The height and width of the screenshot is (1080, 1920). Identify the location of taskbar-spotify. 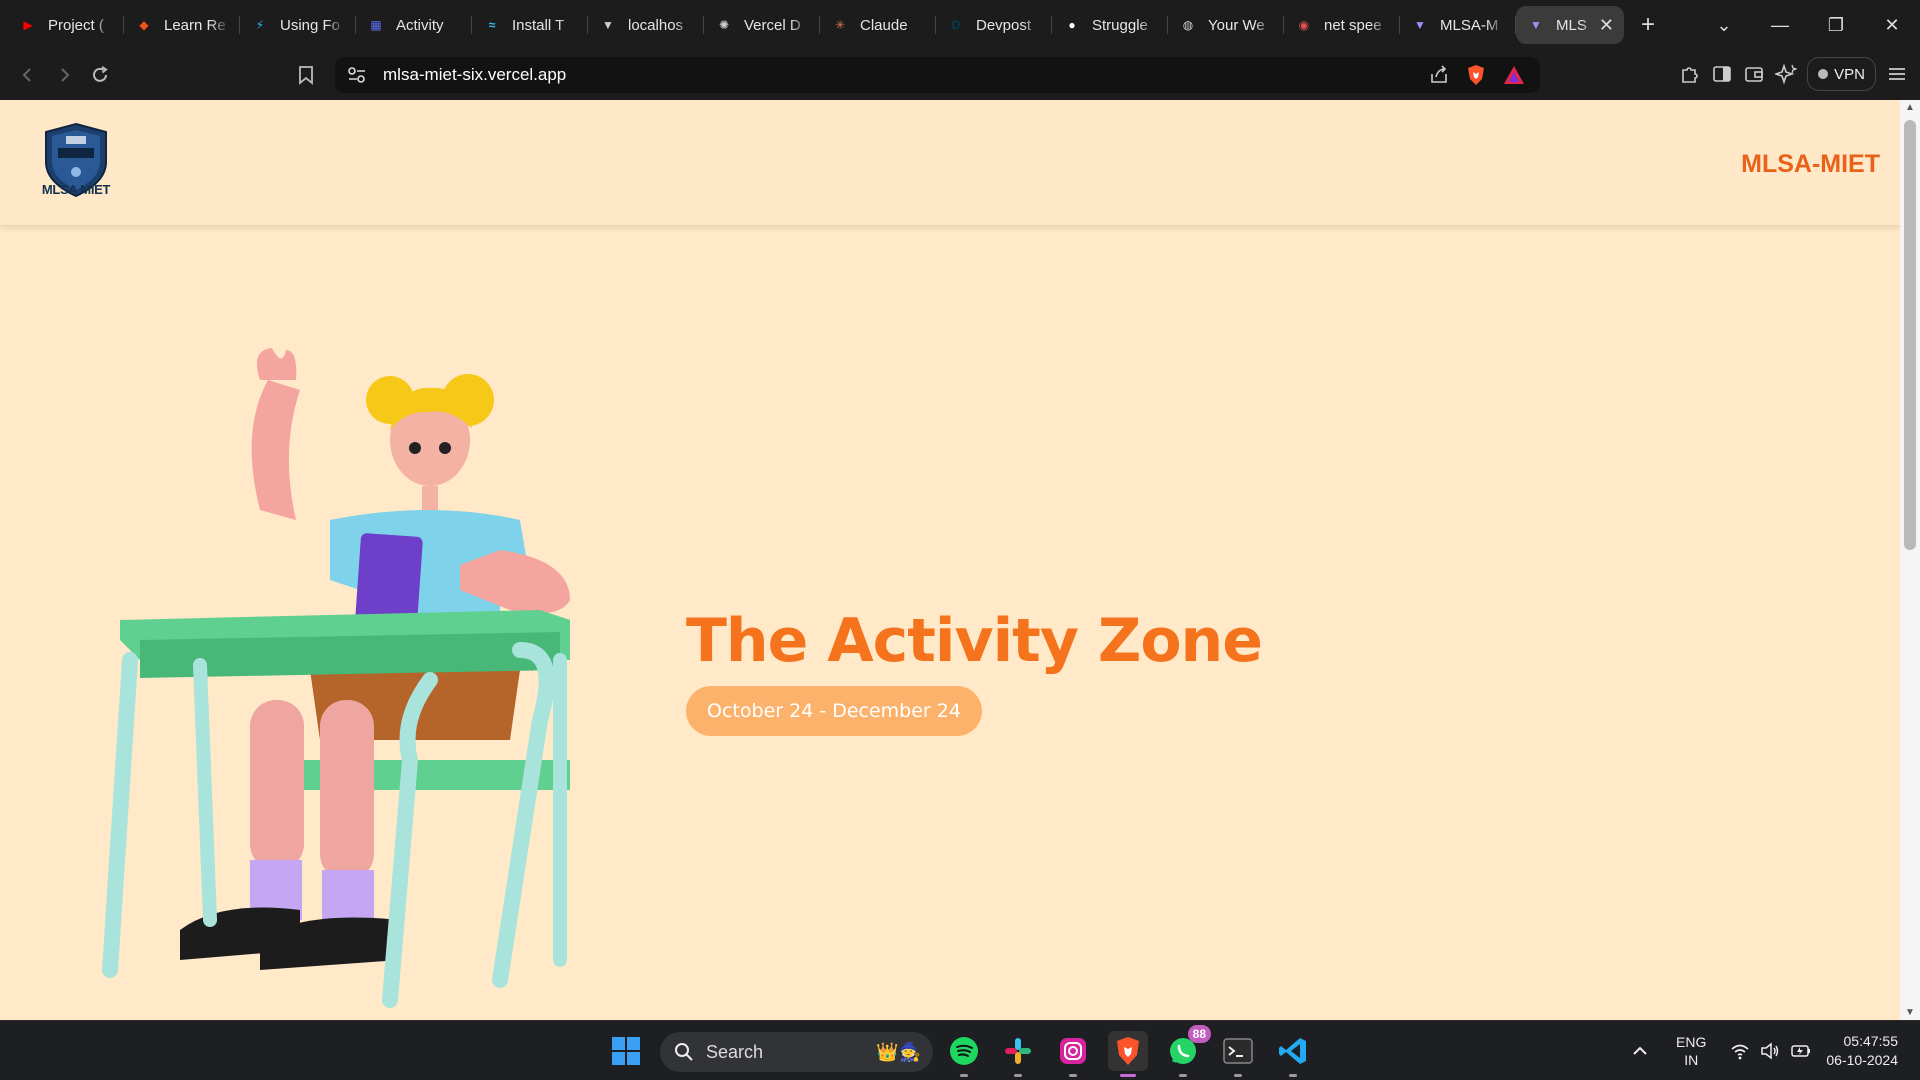
(964, 1054).